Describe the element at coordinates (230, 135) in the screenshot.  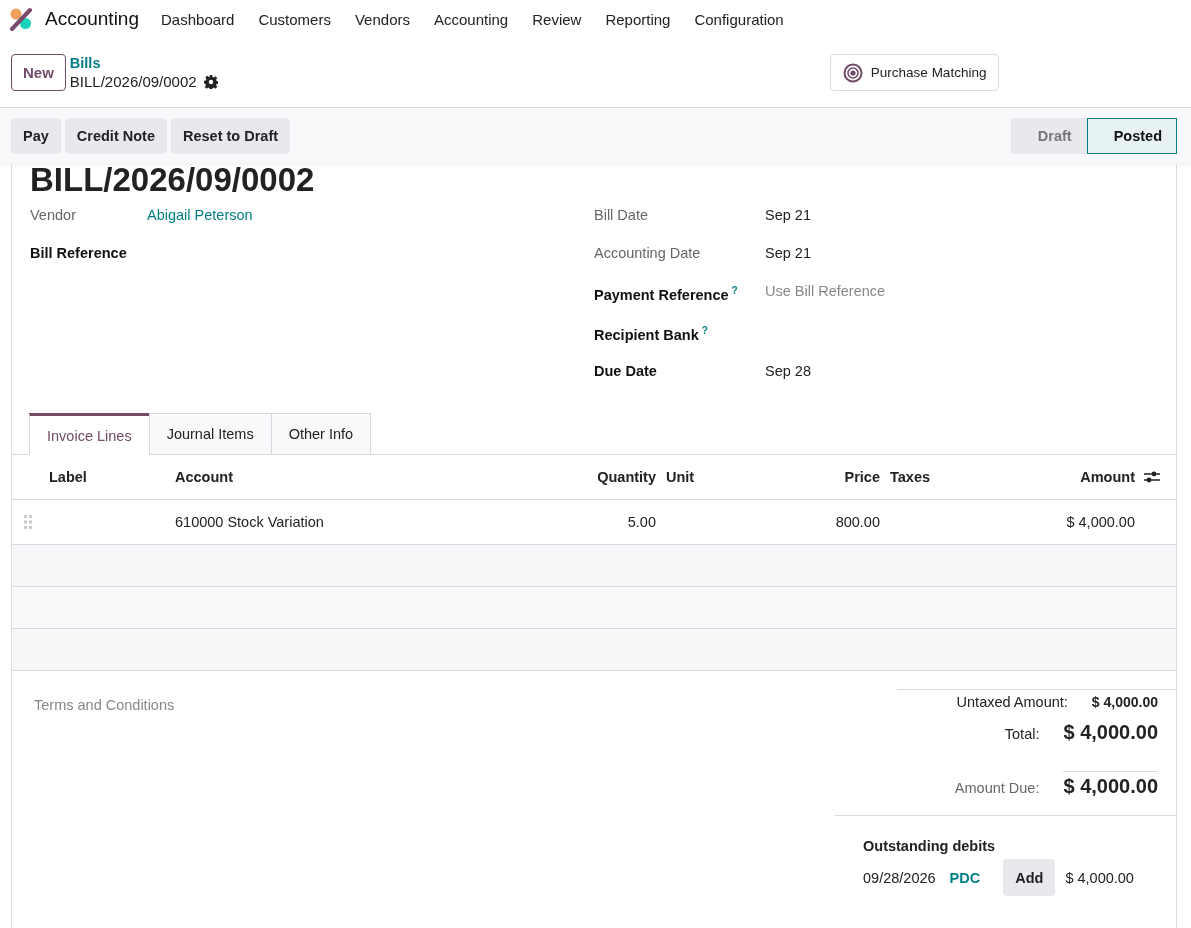
I see `action-button: Reset to Draft` at that location.